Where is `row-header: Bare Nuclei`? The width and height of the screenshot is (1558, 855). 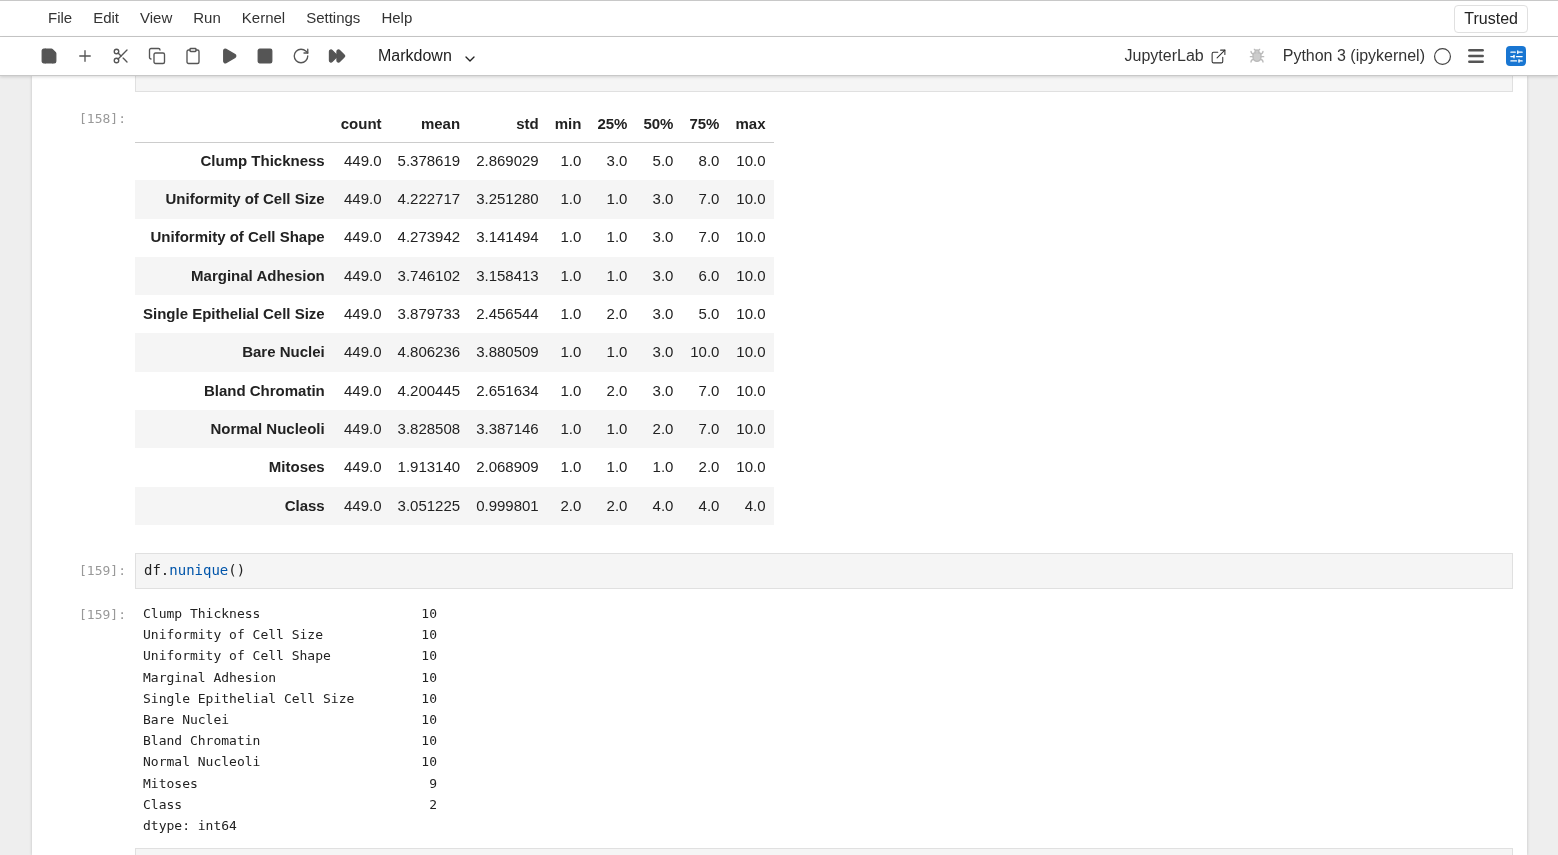
row-header: Bare Nuclei is located at coordinates (234, 352).